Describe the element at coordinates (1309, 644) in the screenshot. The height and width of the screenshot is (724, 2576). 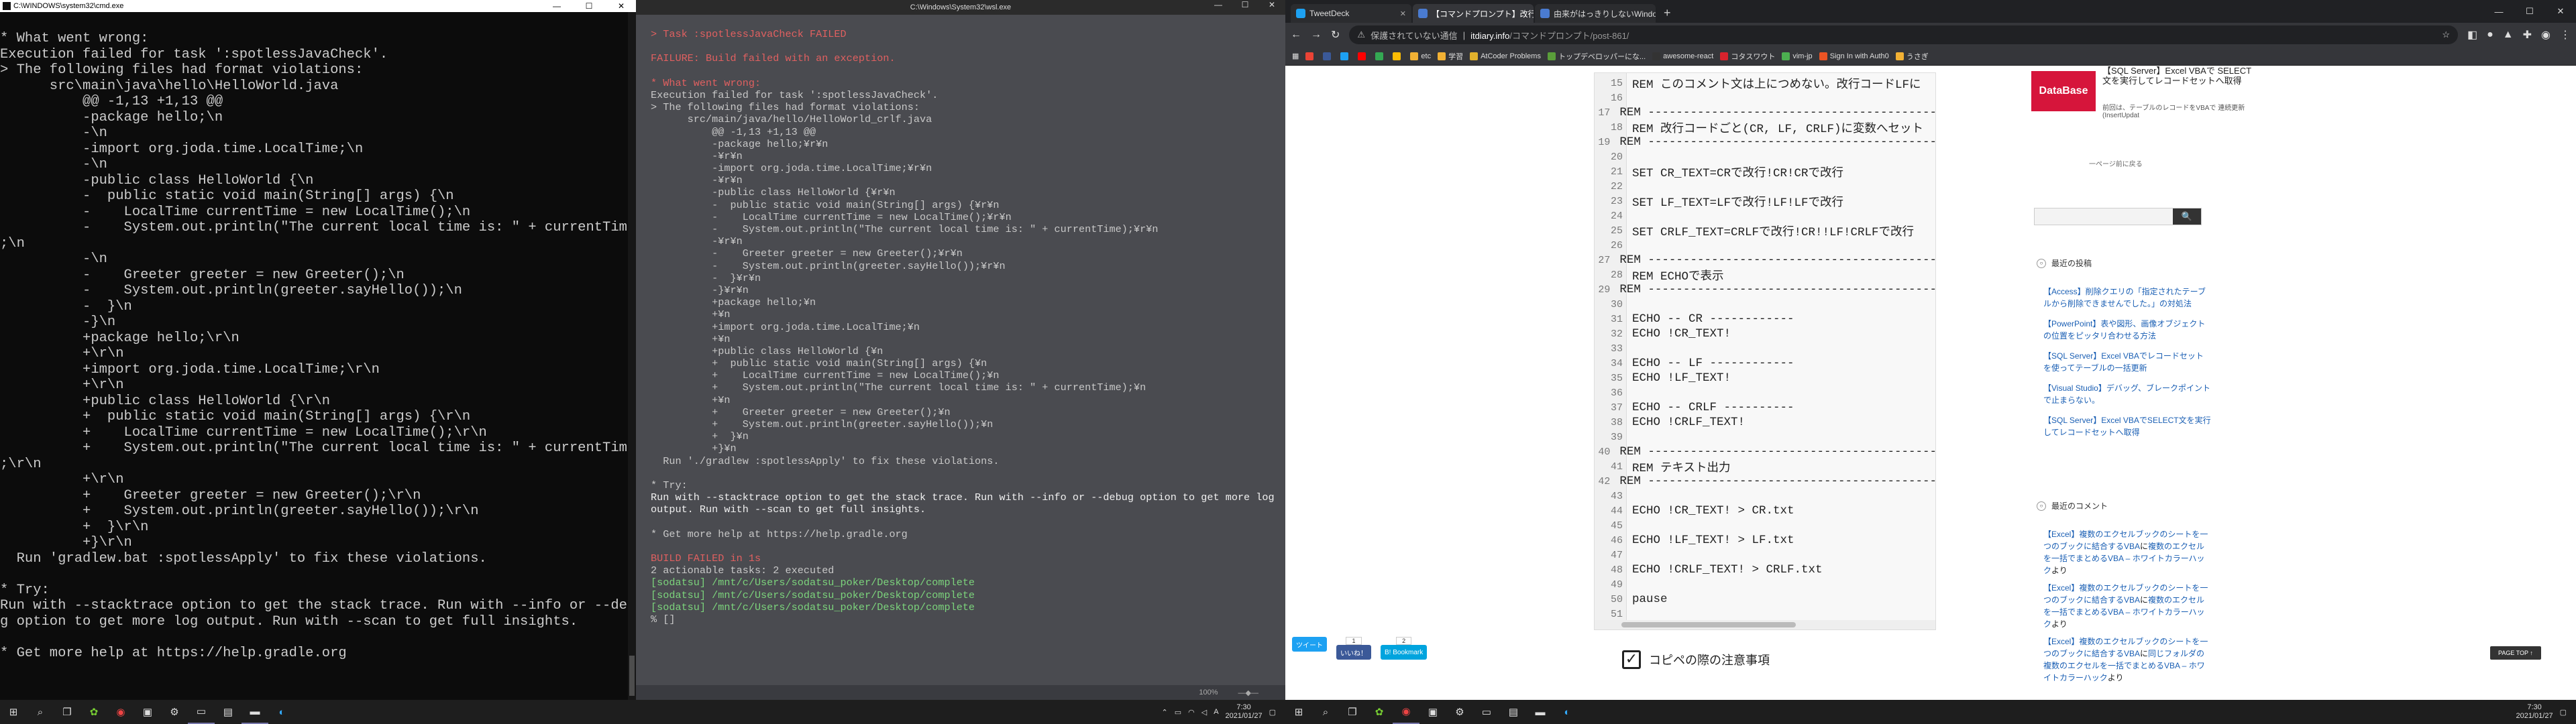
I see `tweet-button: ツイート` at that location.